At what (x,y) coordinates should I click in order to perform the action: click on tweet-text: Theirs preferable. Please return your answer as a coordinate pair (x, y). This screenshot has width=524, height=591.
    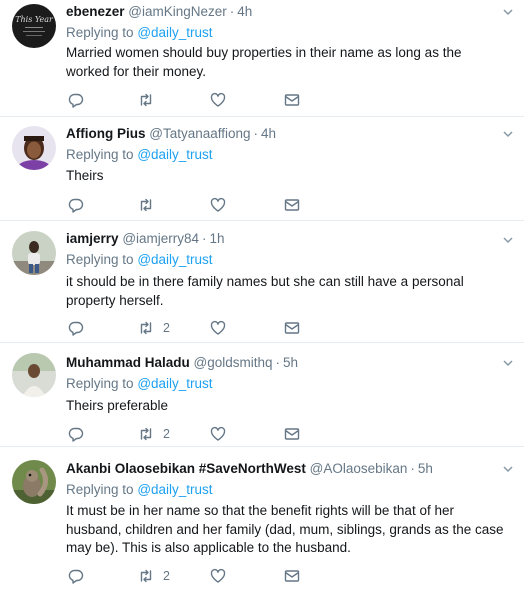
    Looking at the image, I should click on (117, 405).